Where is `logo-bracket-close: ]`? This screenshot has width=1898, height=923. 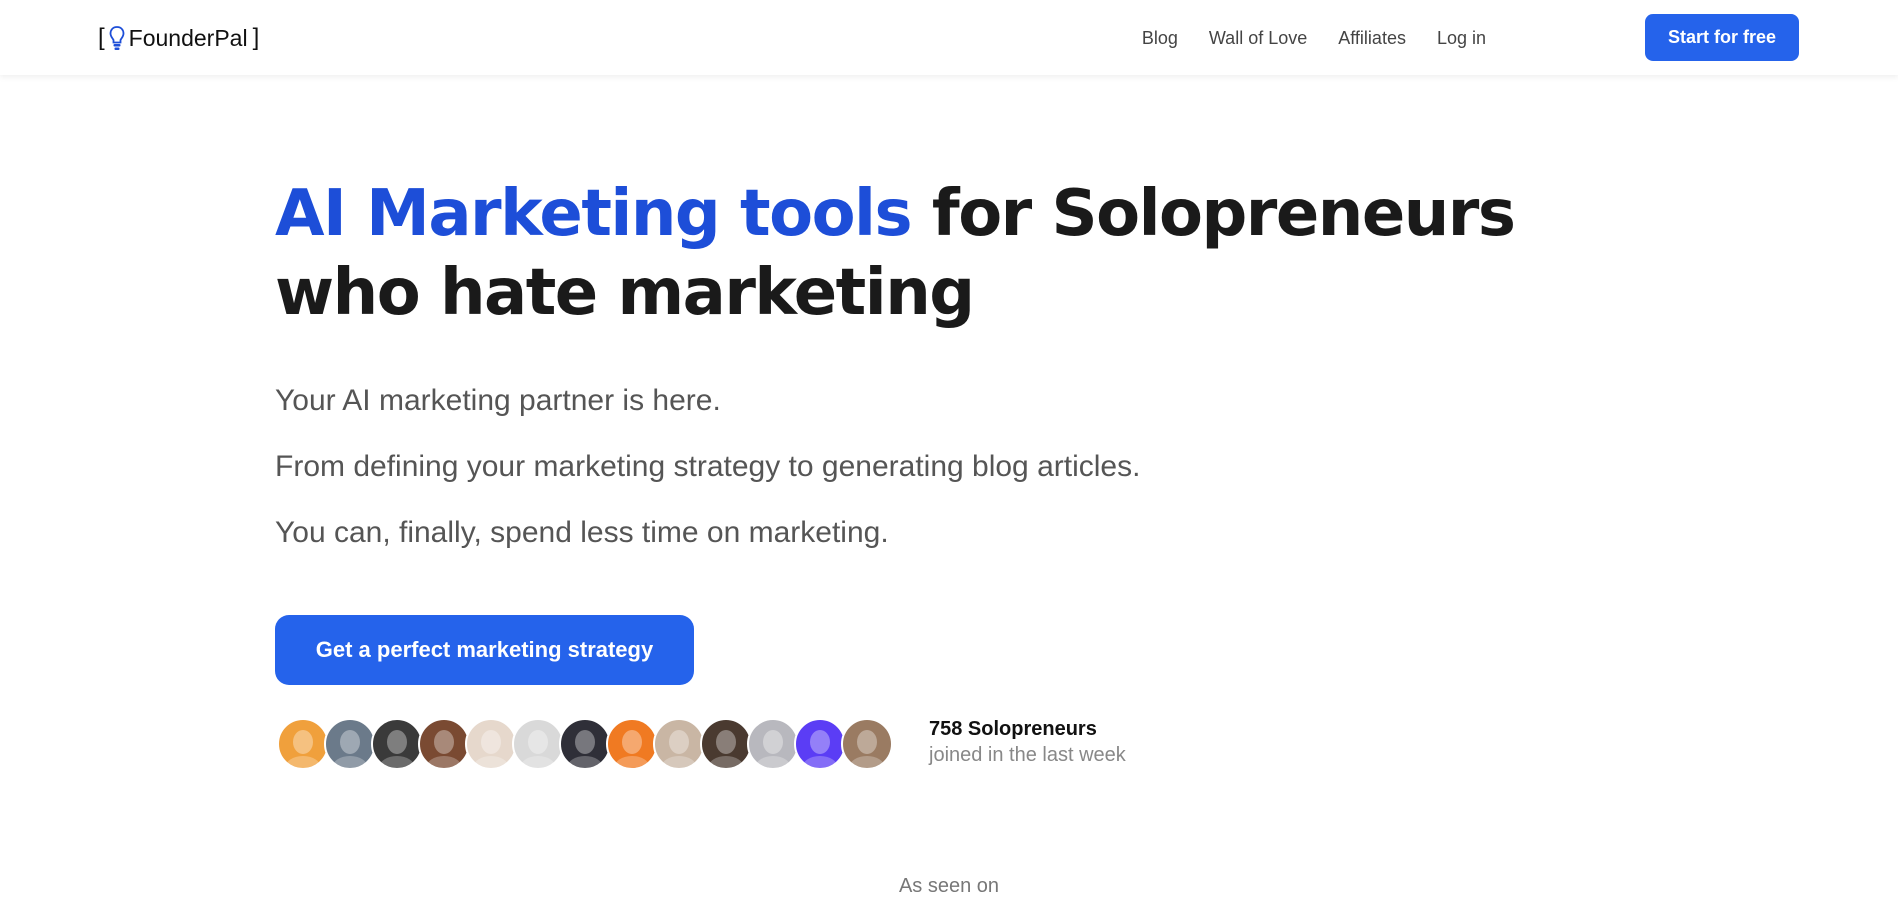 logo-bracket-close: ] is located at coordinates (256, 37).